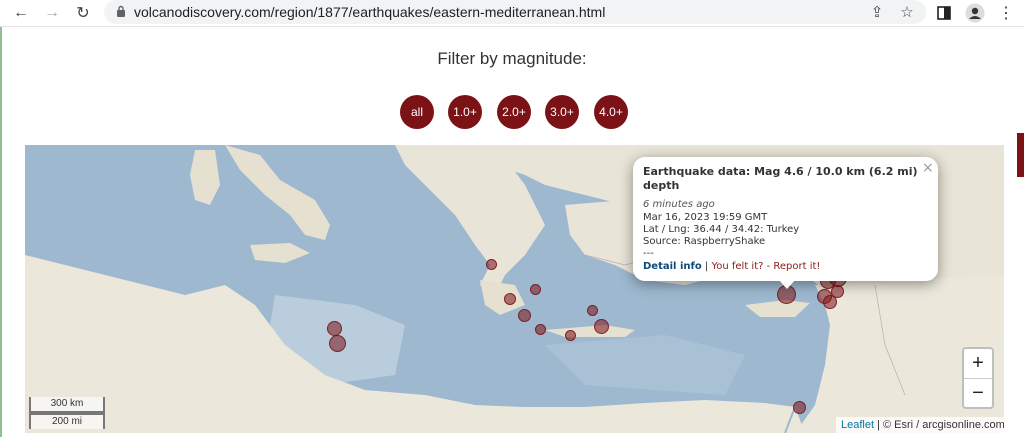 The width and height of the screenshot is (1024, 437). I want to click on filter-title: Filter by magnitude:, so click(512, 58).